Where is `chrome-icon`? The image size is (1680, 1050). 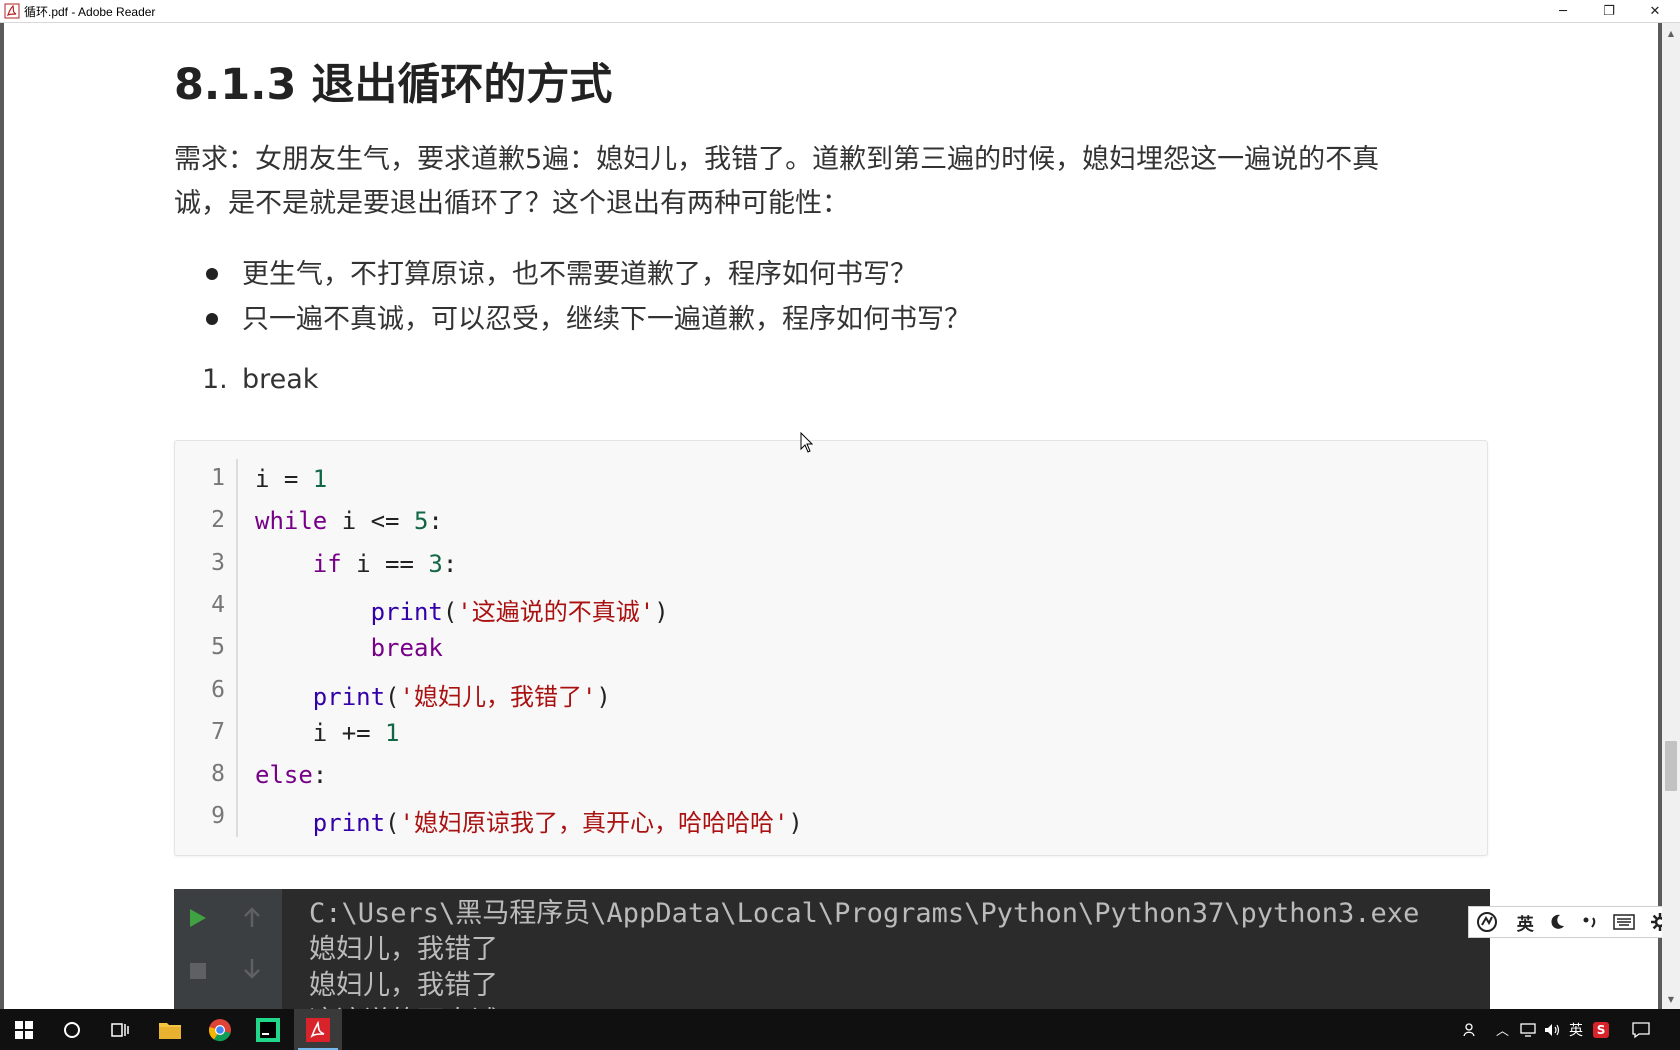 chrome-icon is located at coordinates (219, 1029).